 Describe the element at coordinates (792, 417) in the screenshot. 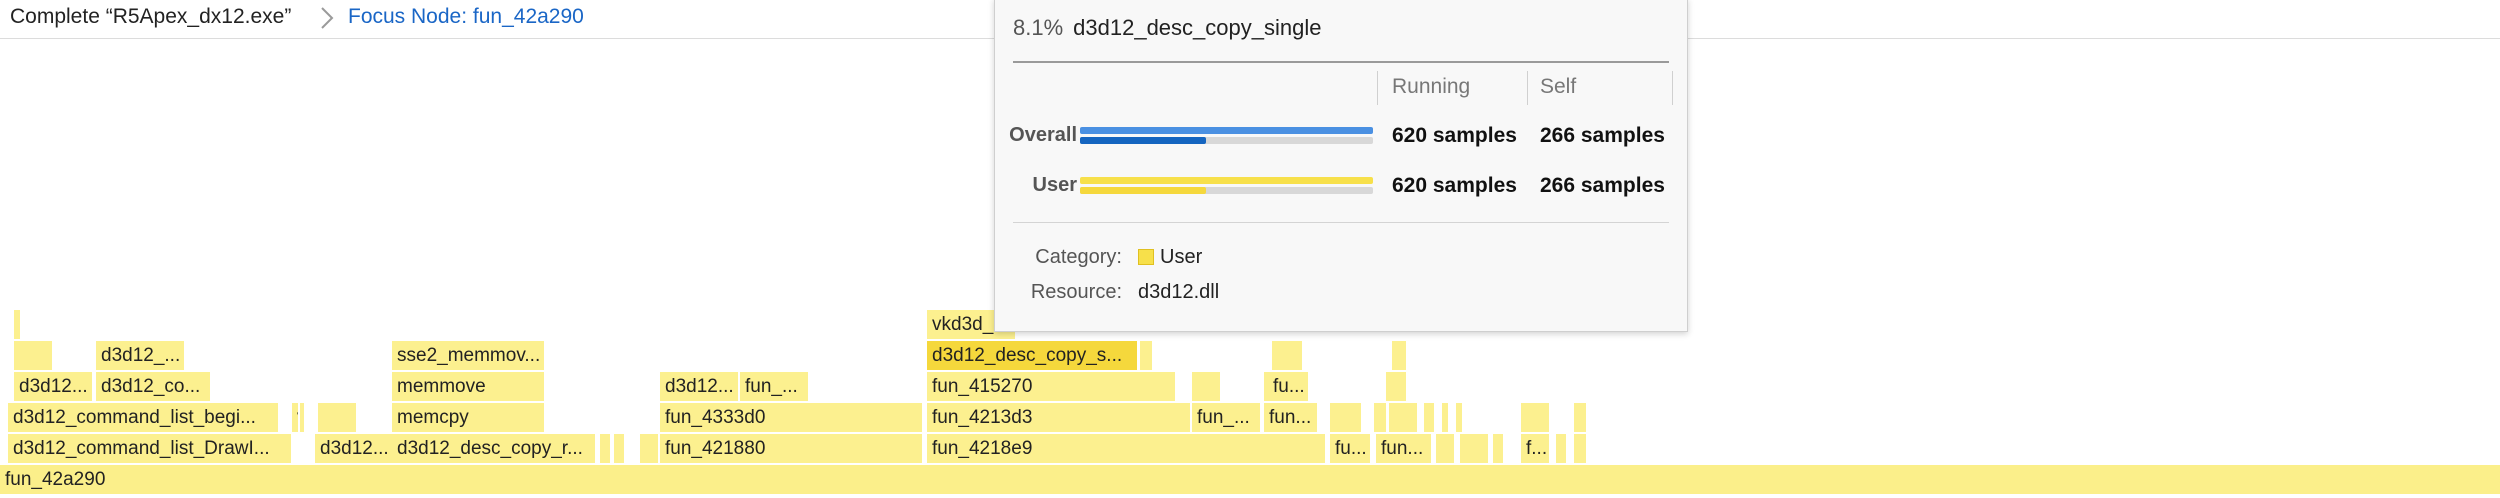

I see `flame-frame: fun_4333d0` at that location.